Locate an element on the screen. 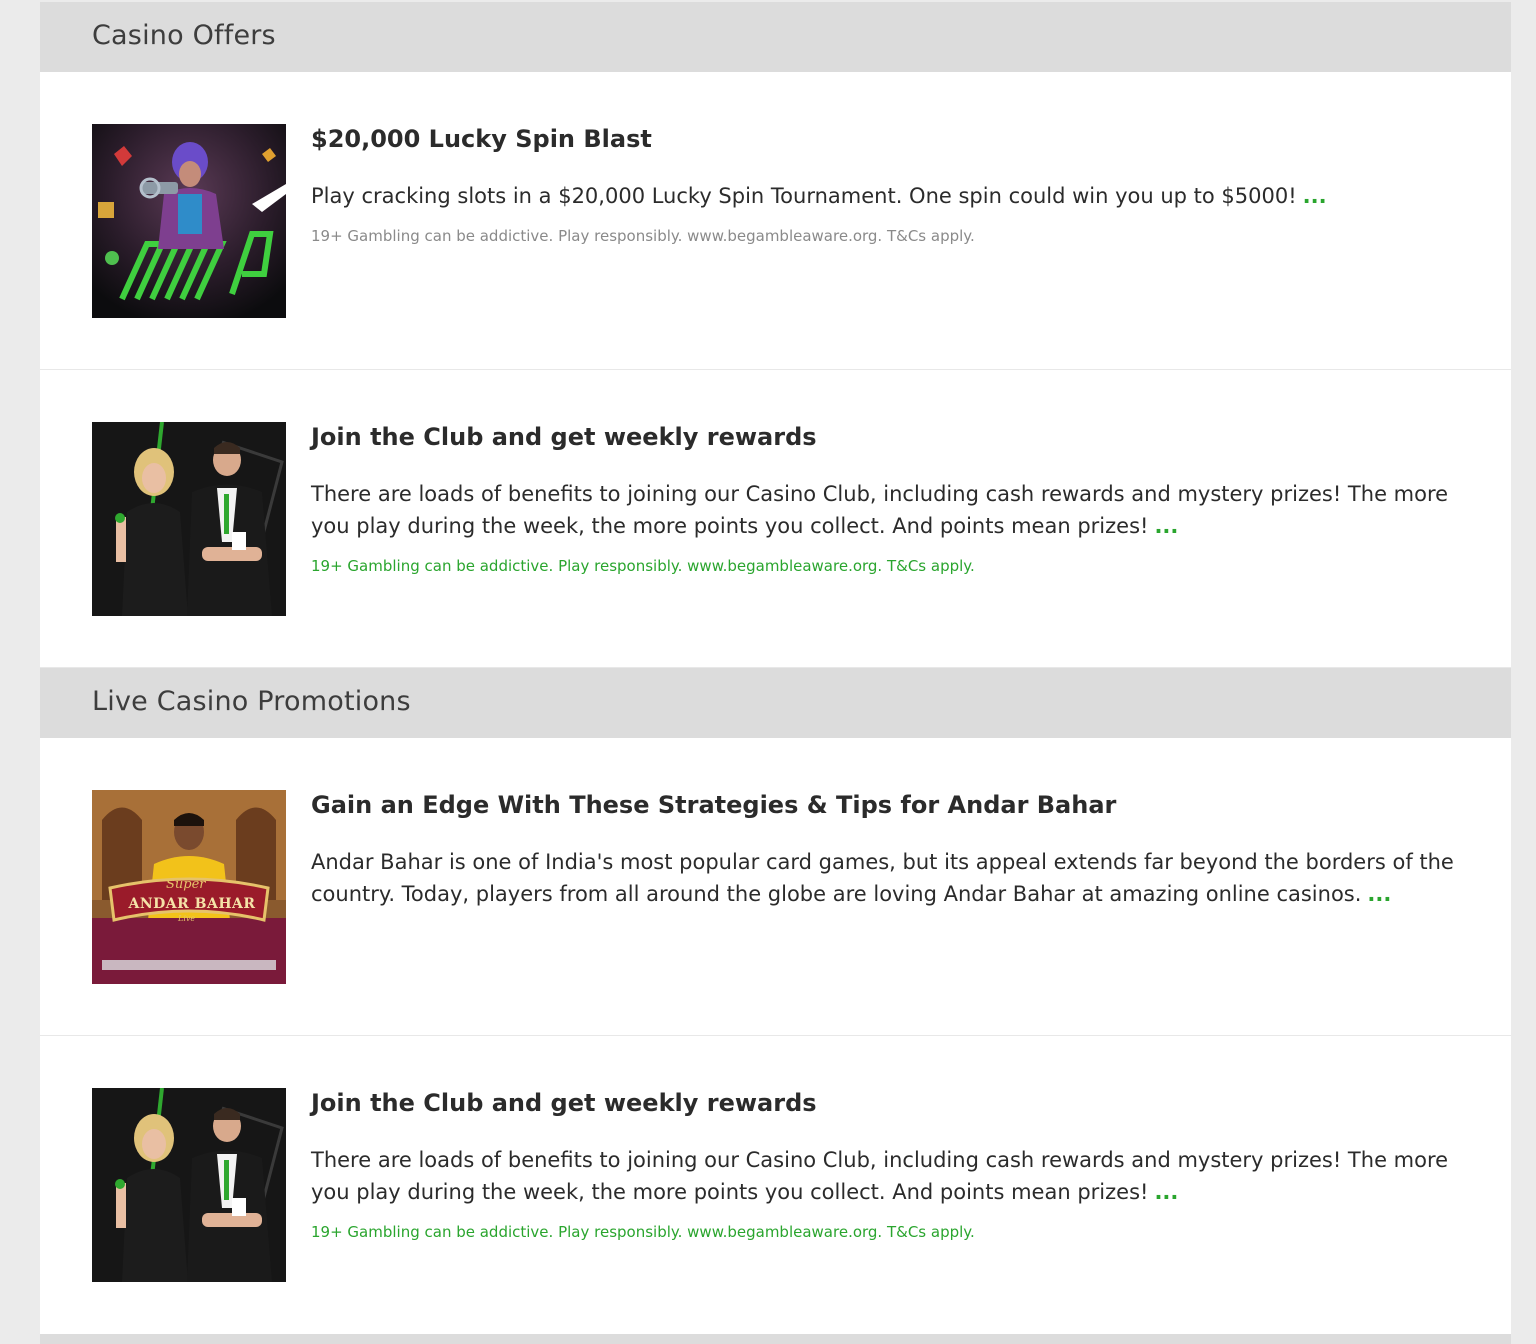  offer-title: $20,000 Lucky Spin Blast is located at coordinates (886, 139).